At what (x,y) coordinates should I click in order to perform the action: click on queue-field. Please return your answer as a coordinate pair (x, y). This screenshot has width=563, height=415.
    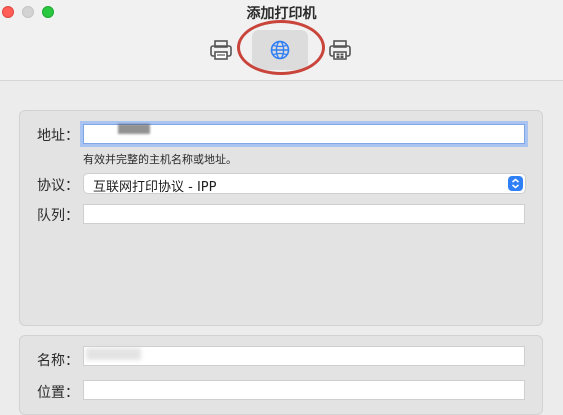
    Looking at the image, I should click on (304, 214).